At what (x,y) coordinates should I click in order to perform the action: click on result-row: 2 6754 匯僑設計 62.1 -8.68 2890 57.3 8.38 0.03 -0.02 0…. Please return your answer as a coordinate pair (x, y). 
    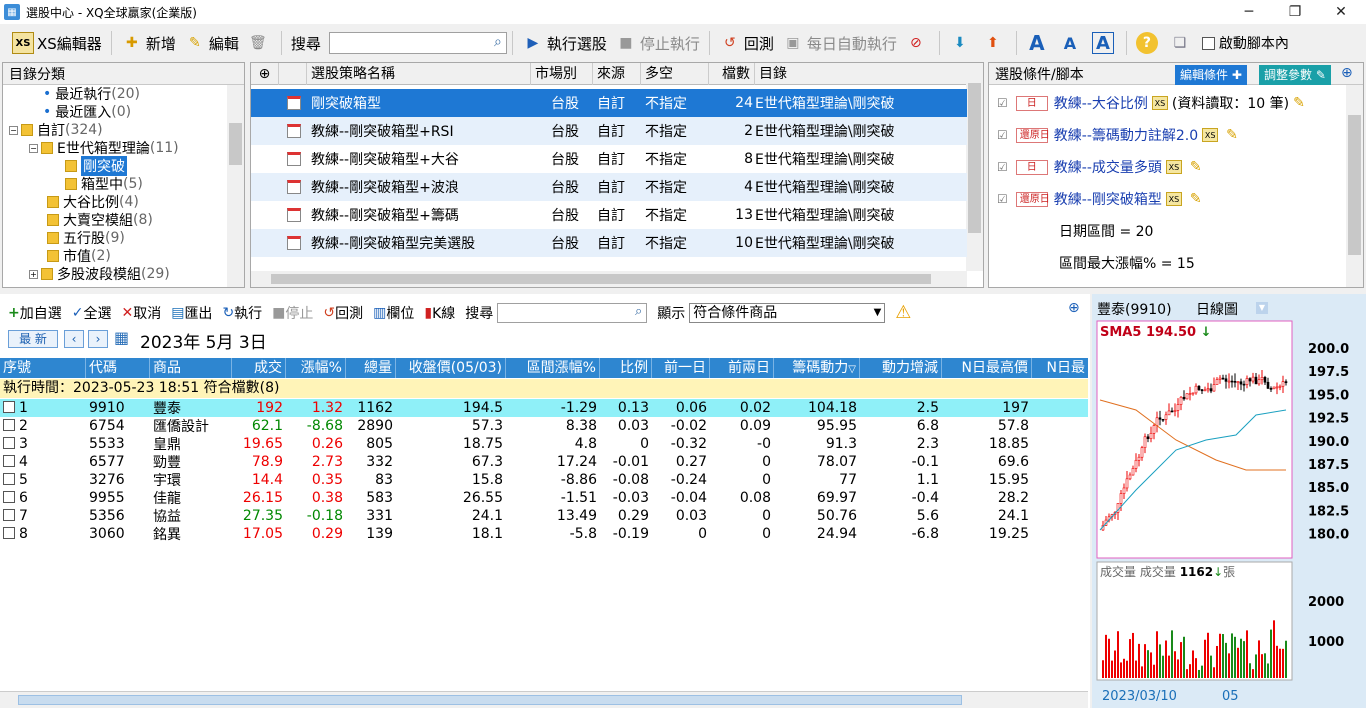
    Looking at the image, I should click on (544, 426).